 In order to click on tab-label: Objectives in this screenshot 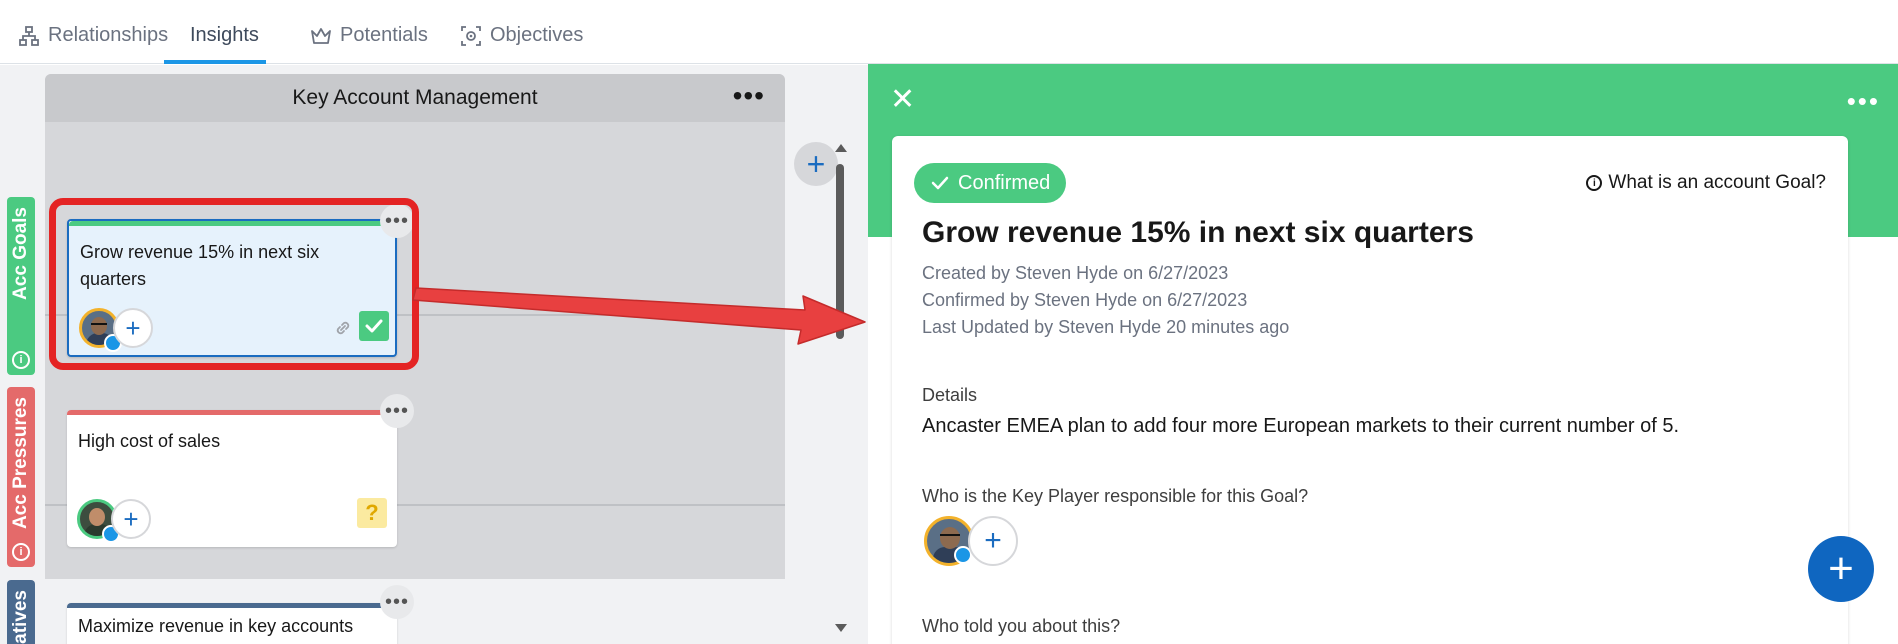, I will do `click(537, 35)`.